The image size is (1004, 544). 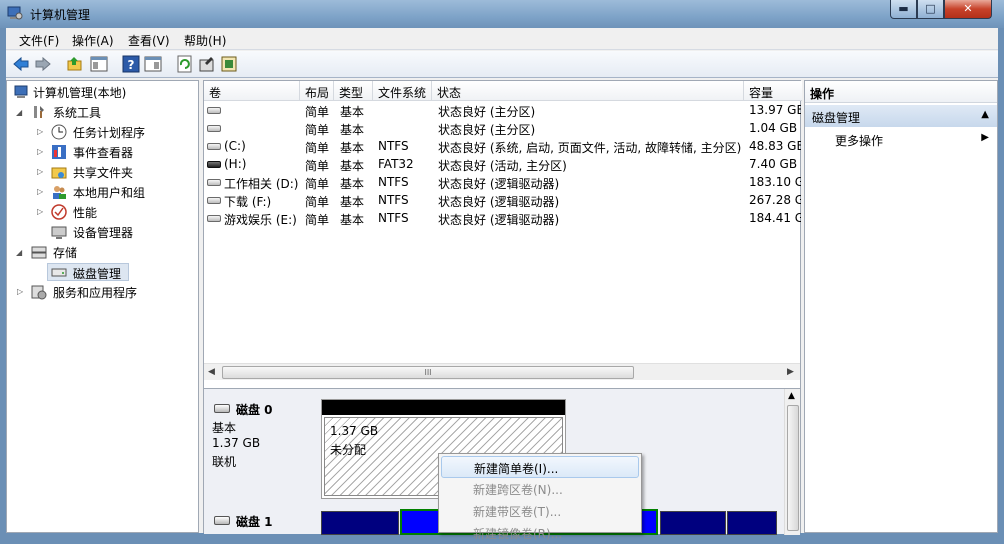 I want to click on tree-item-local-users: ▷ 本地用户和组, so click(x=102, y=192).